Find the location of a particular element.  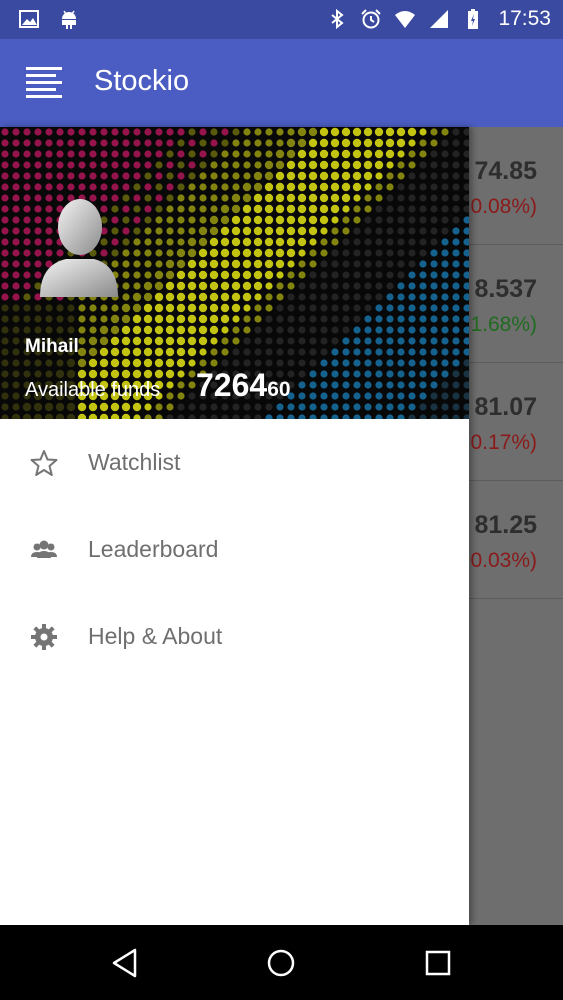

menu-item-watchlist: Watchlist is located at coordinates (234, 462).